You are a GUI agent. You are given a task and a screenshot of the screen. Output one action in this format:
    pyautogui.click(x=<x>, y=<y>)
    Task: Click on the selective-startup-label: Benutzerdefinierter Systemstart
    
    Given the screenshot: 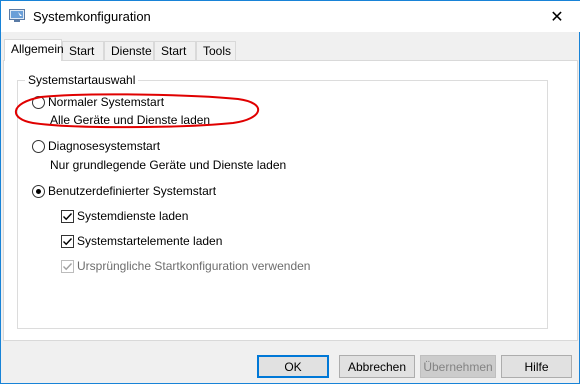 What is the action you would take?
    pyautogui.click(x=132, y=191)
    